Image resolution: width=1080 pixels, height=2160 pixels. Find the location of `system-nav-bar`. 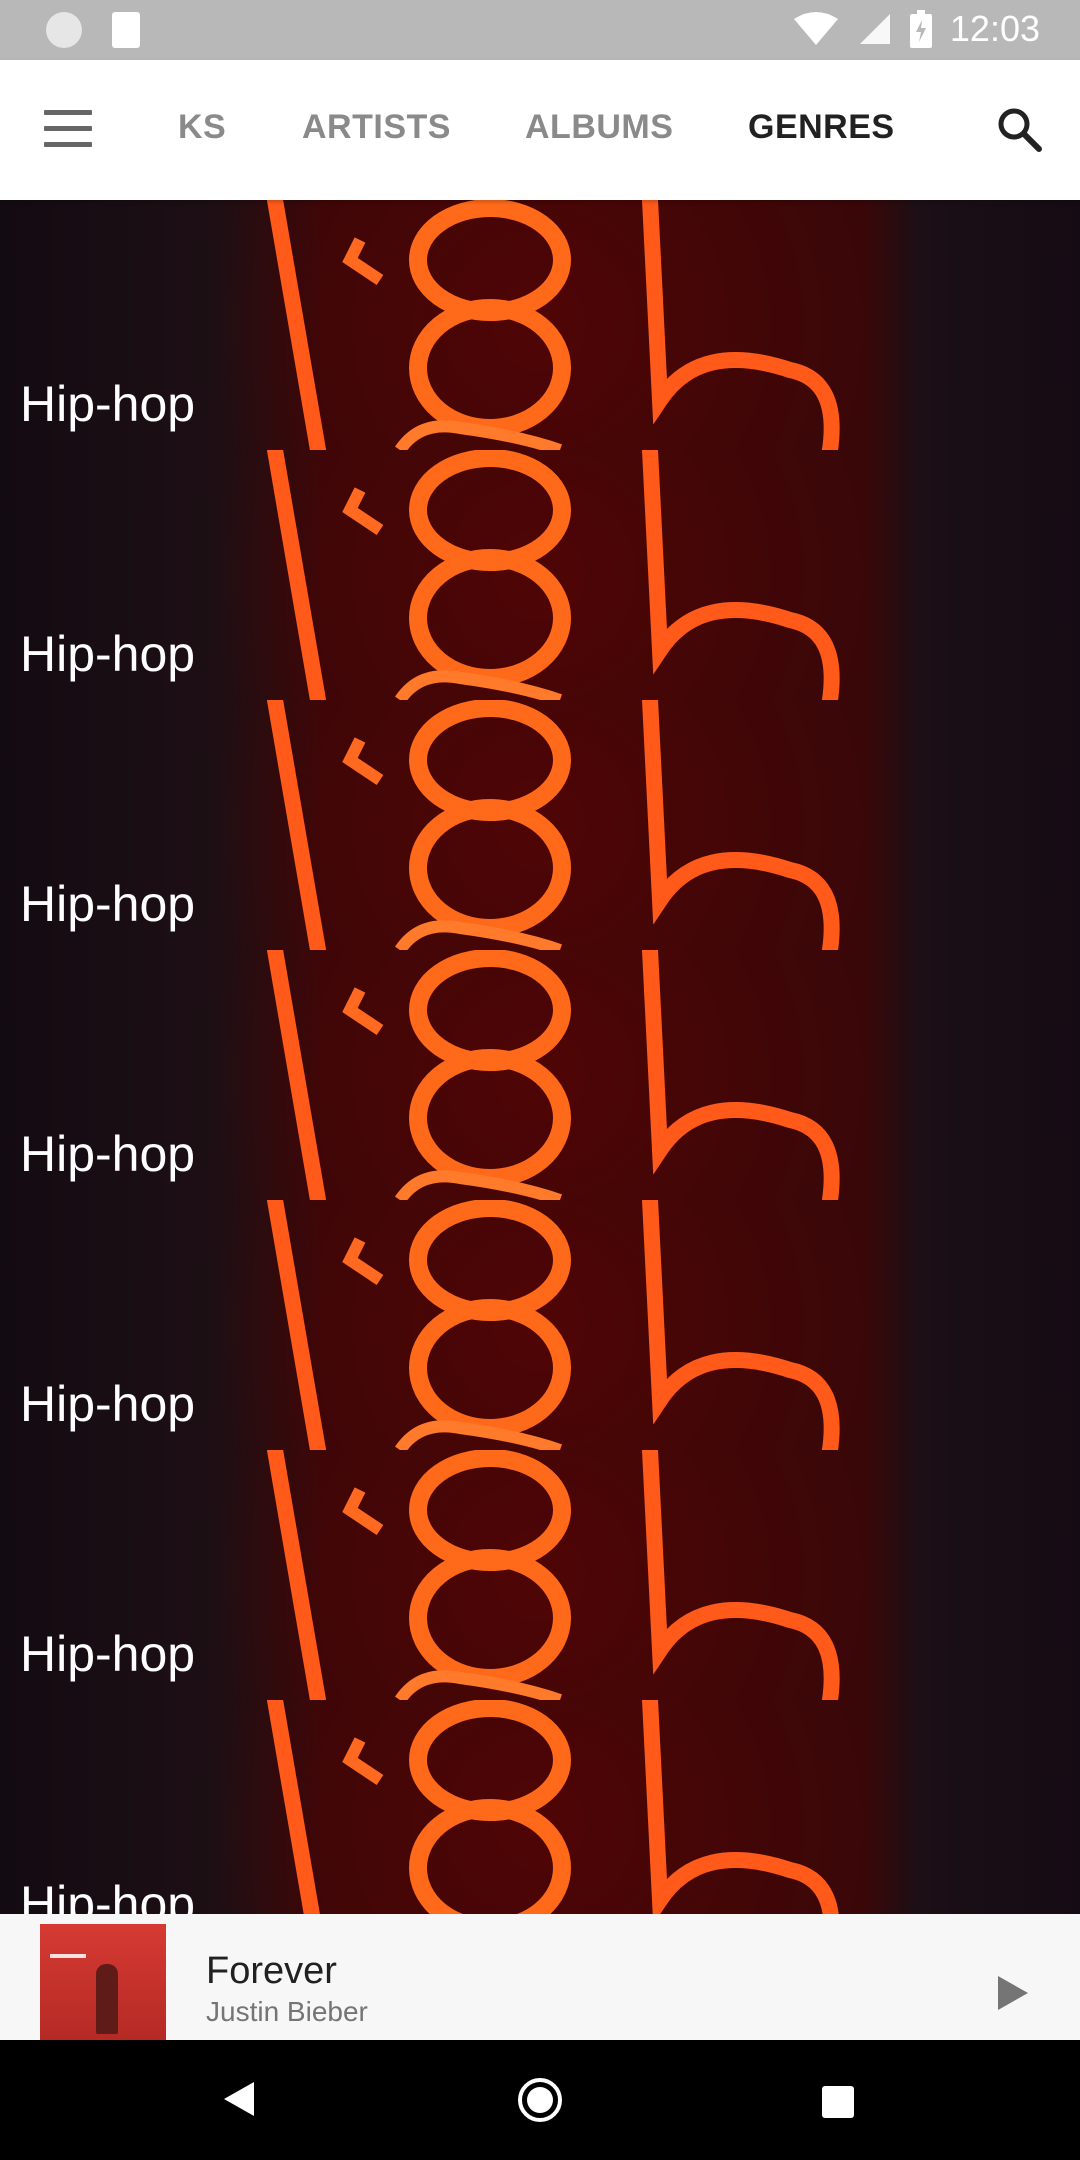

system-nav-bar is located at coordinates (540, 2100).